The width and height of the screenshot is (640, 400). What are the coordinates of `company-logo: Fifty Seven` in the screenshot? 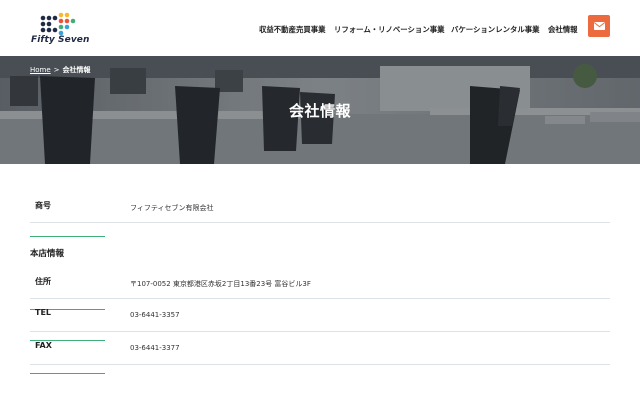 It's located at (61, 29).